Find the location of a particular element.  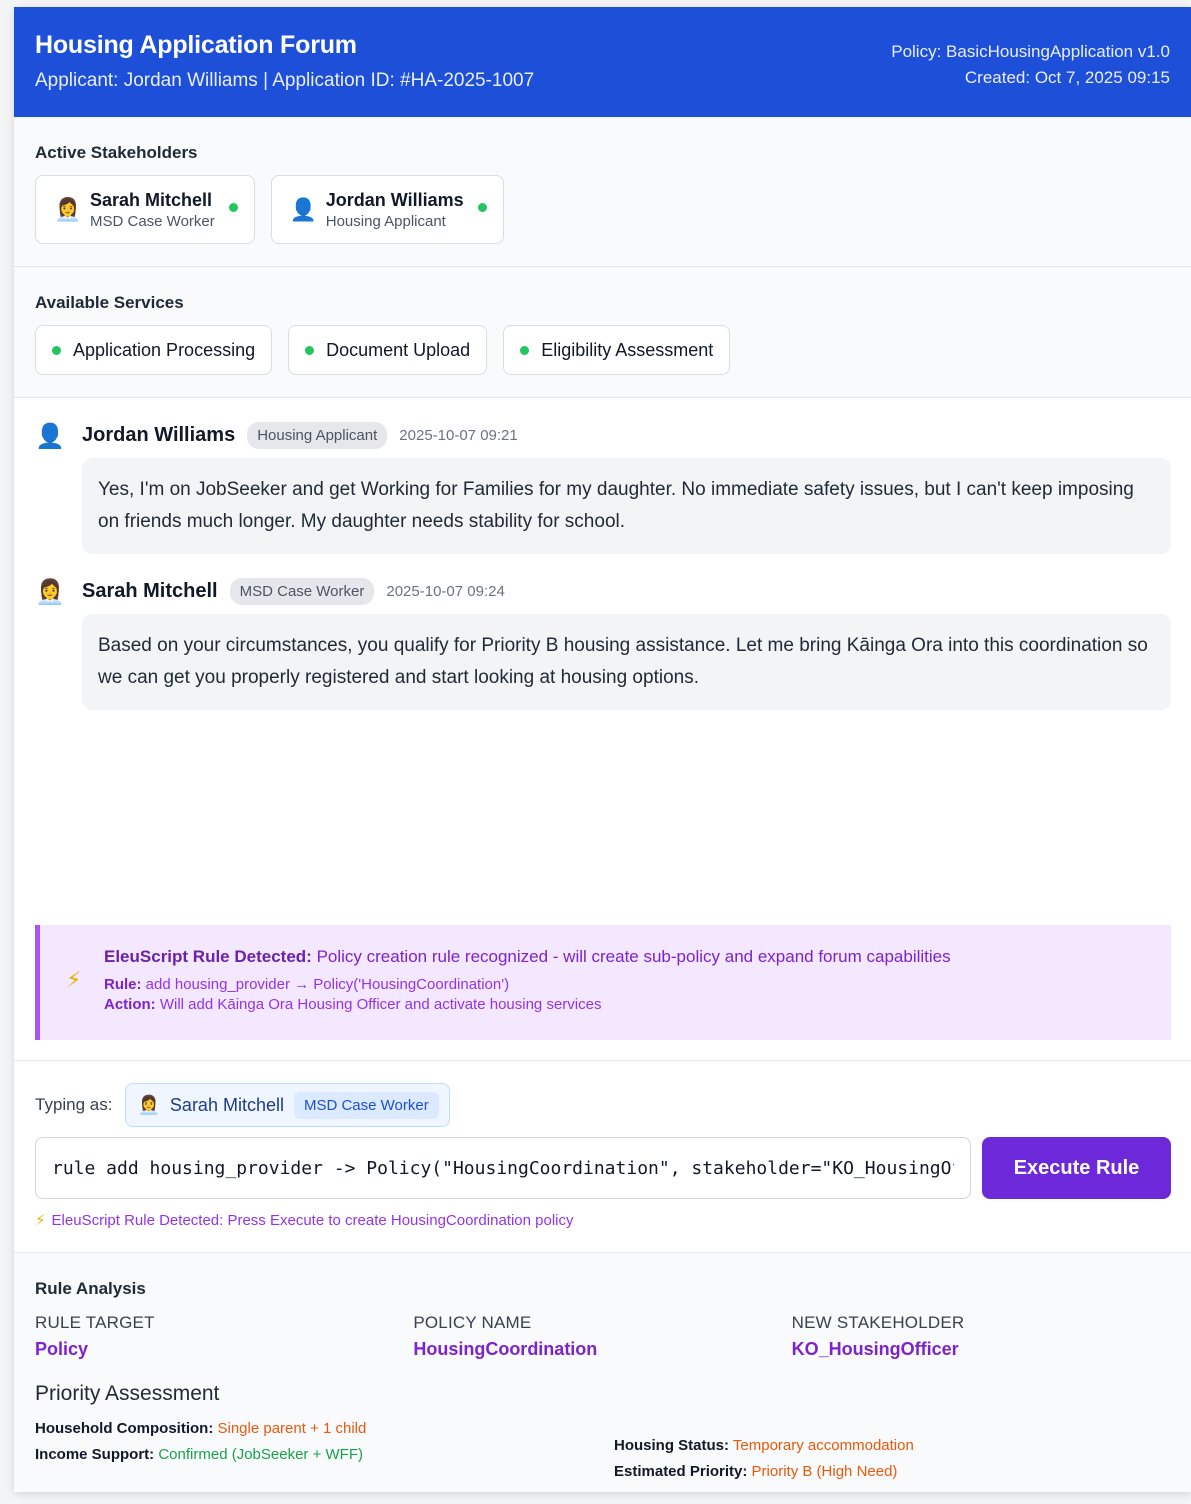

typing-as-role: MSD Case Worker is located at coordinates (366, 1105).